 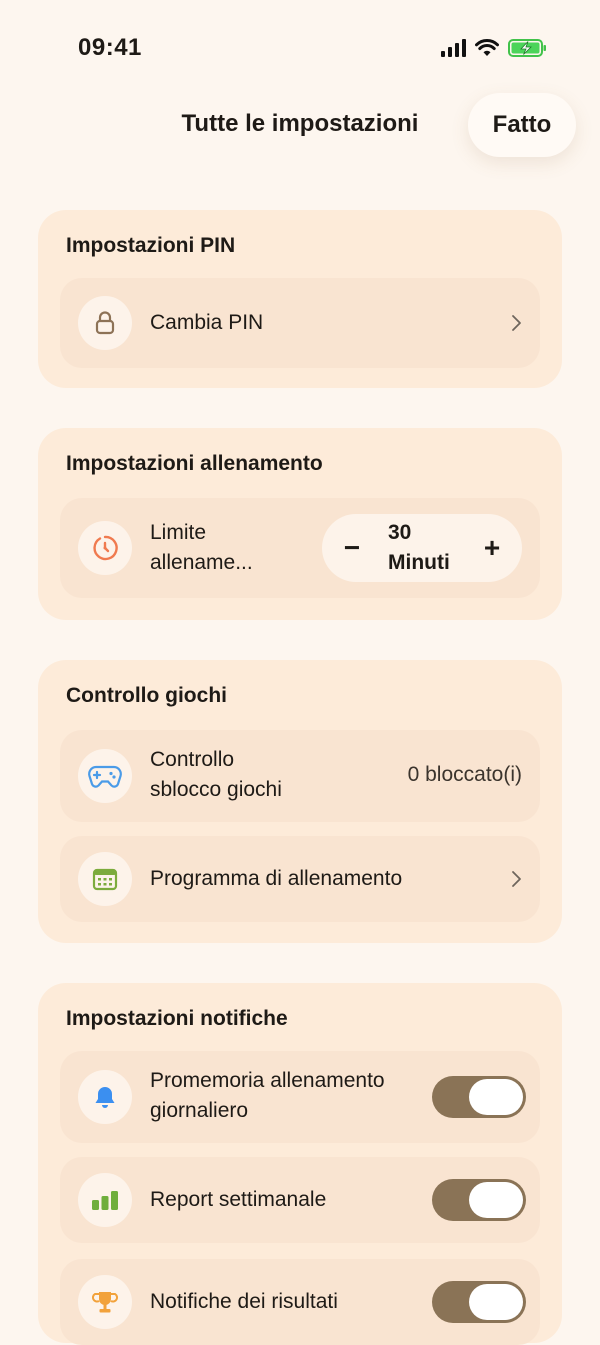 I want to click on weekly-report-label: Report settimanale, so click(x=238, y=1199).